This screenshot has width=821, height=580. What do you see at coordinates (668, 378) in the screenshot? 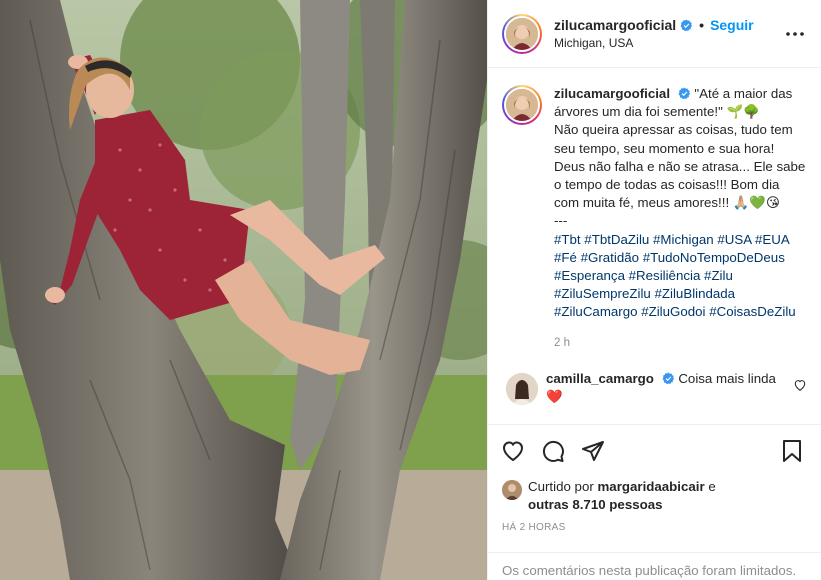
I see `commenter-verified-badge-icon` at bounding box center [668, 378].